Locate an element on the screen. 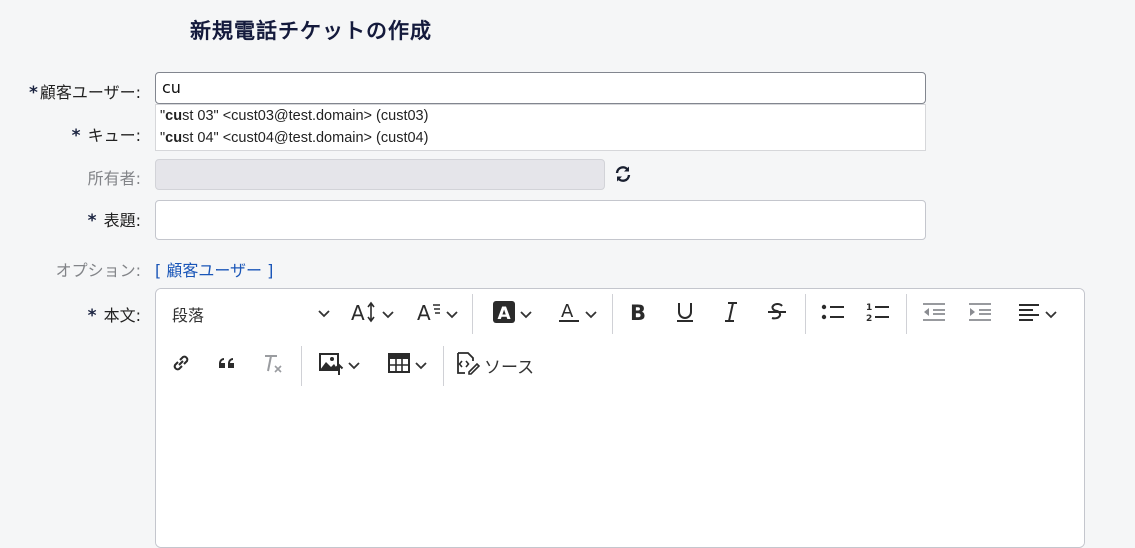 Image resolution: width=1135 pixels, height=548 pixels. customer-user-input: cu is located at coordinates (540, 88).